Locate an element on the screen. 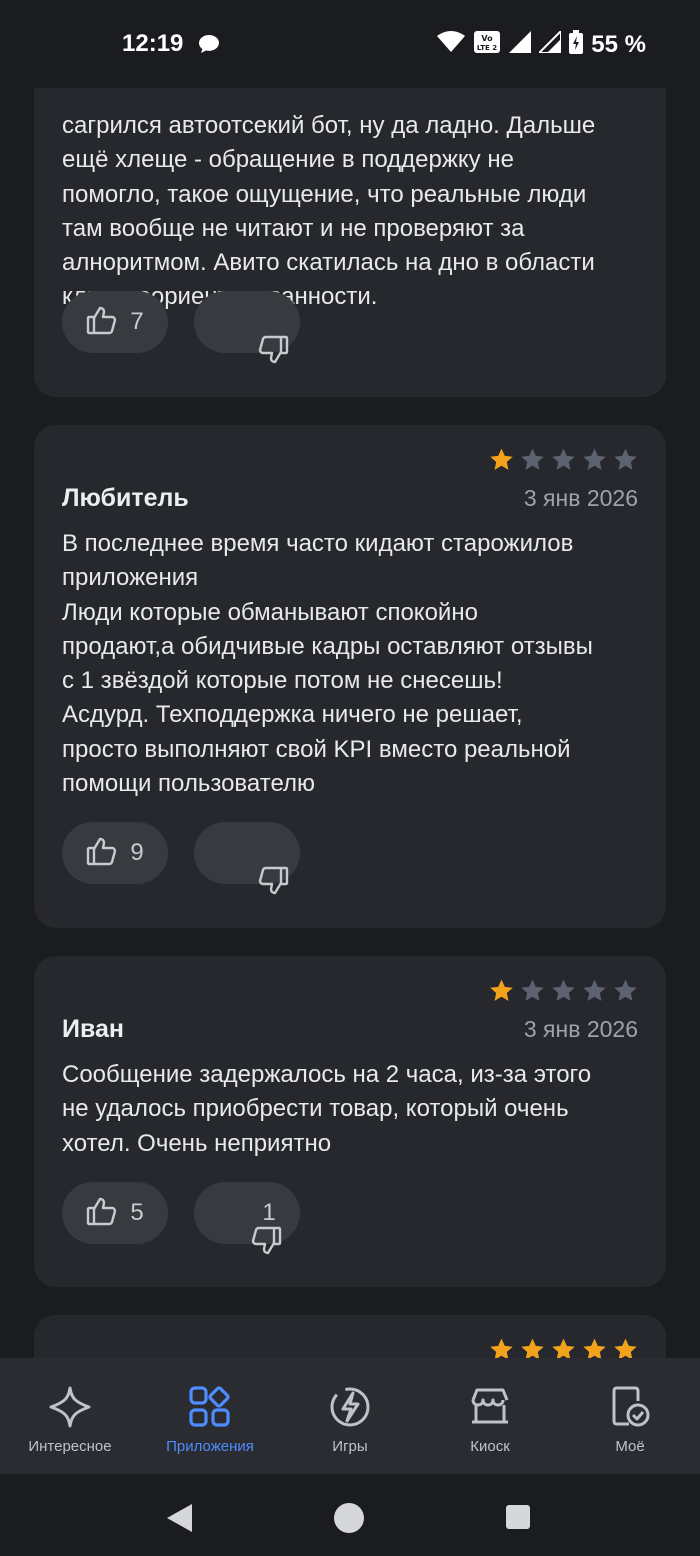  like-count: 7 is located at coordinates (137, 321).